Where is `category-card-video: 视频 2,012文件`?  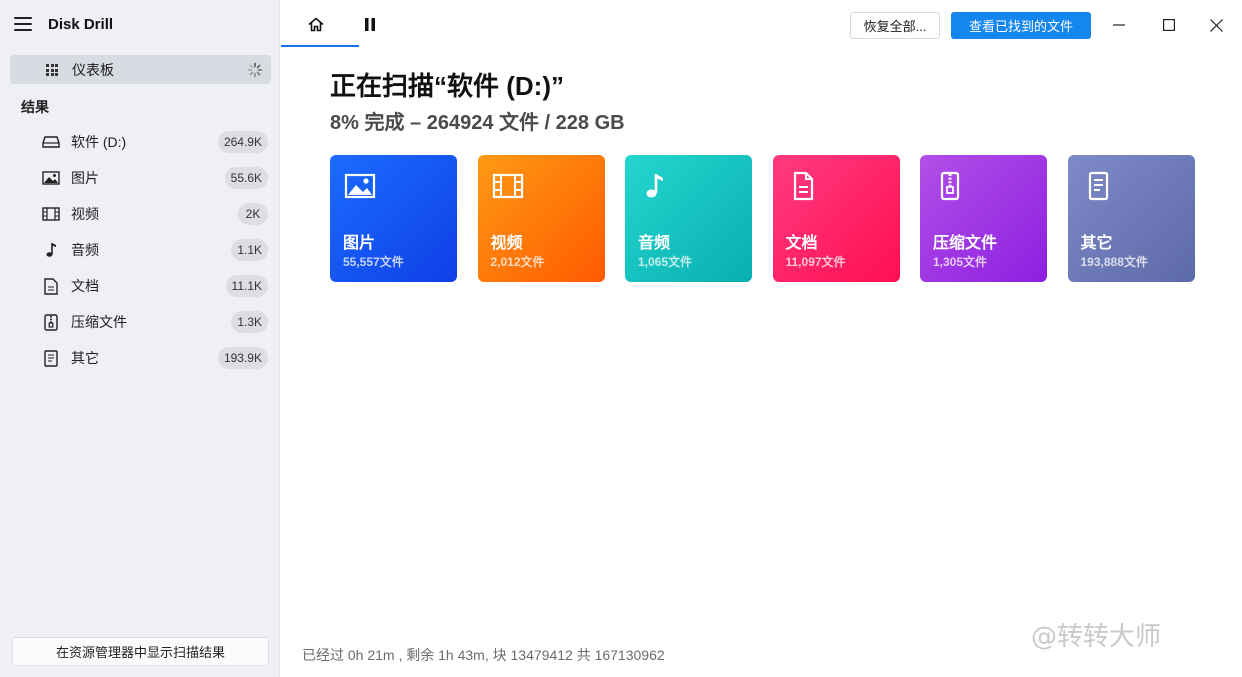
category-card-video: 视频 2,012文件 is located at coordinates (541, 218).